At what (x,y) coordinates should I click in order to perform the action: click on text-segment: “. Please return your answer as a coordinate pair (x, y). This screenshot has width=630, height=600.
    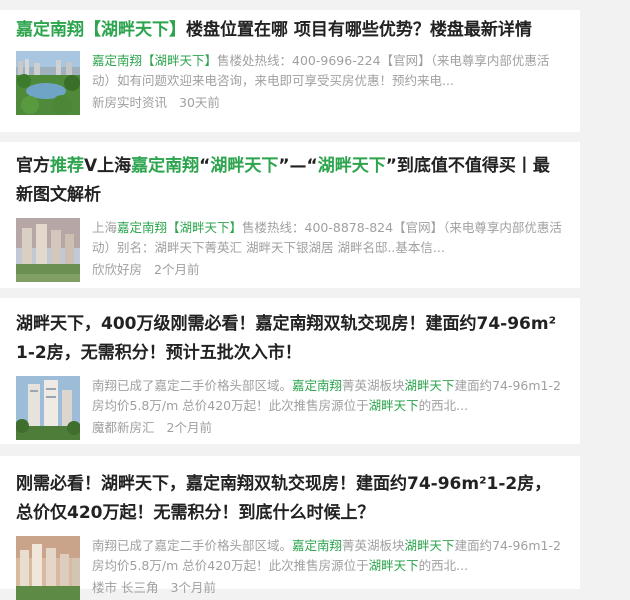
    Looking at the image, I should click on (205, 166).